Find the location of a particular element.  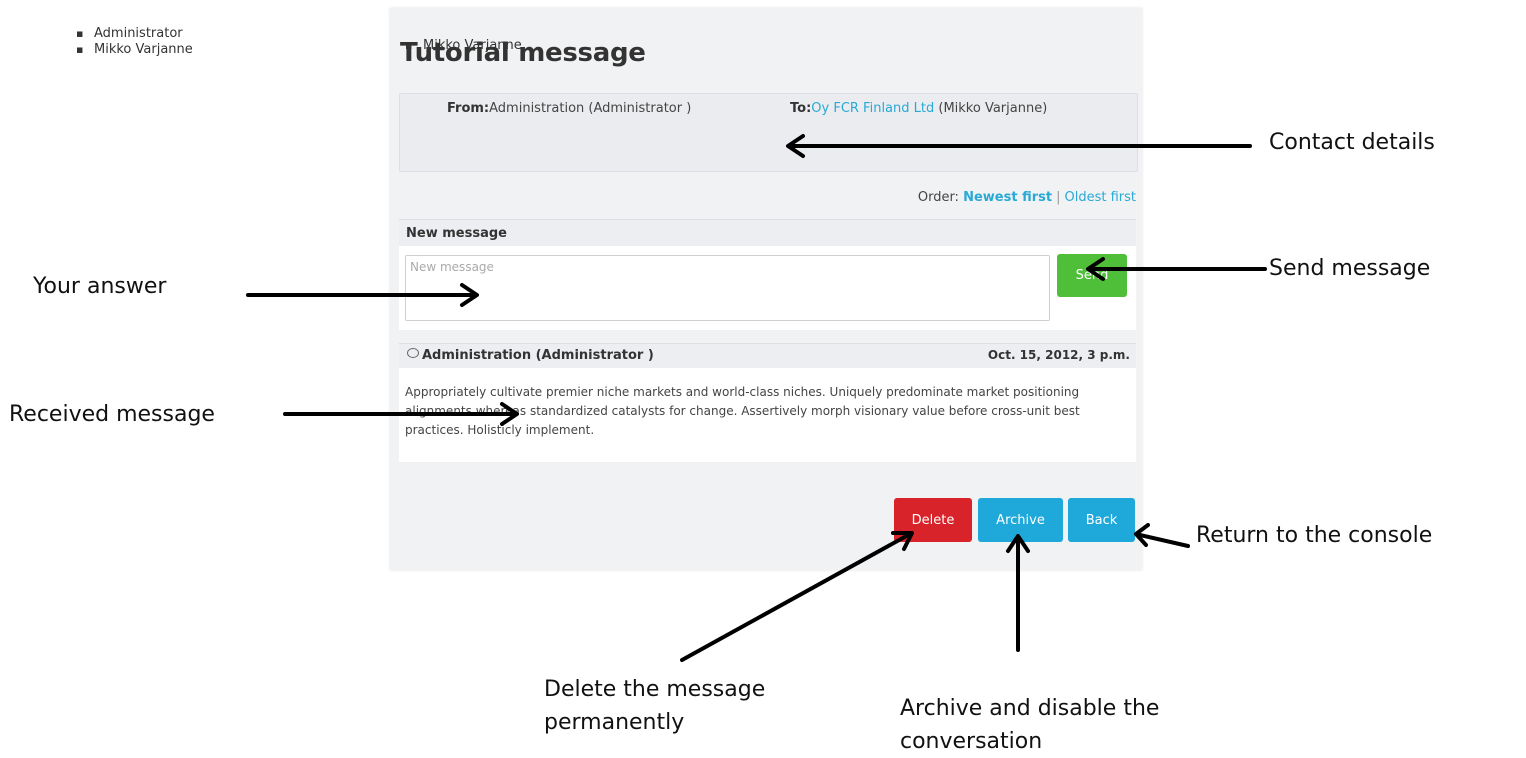

from-line: From:Administration (Administrator ) is located at coordinates (569, 108).